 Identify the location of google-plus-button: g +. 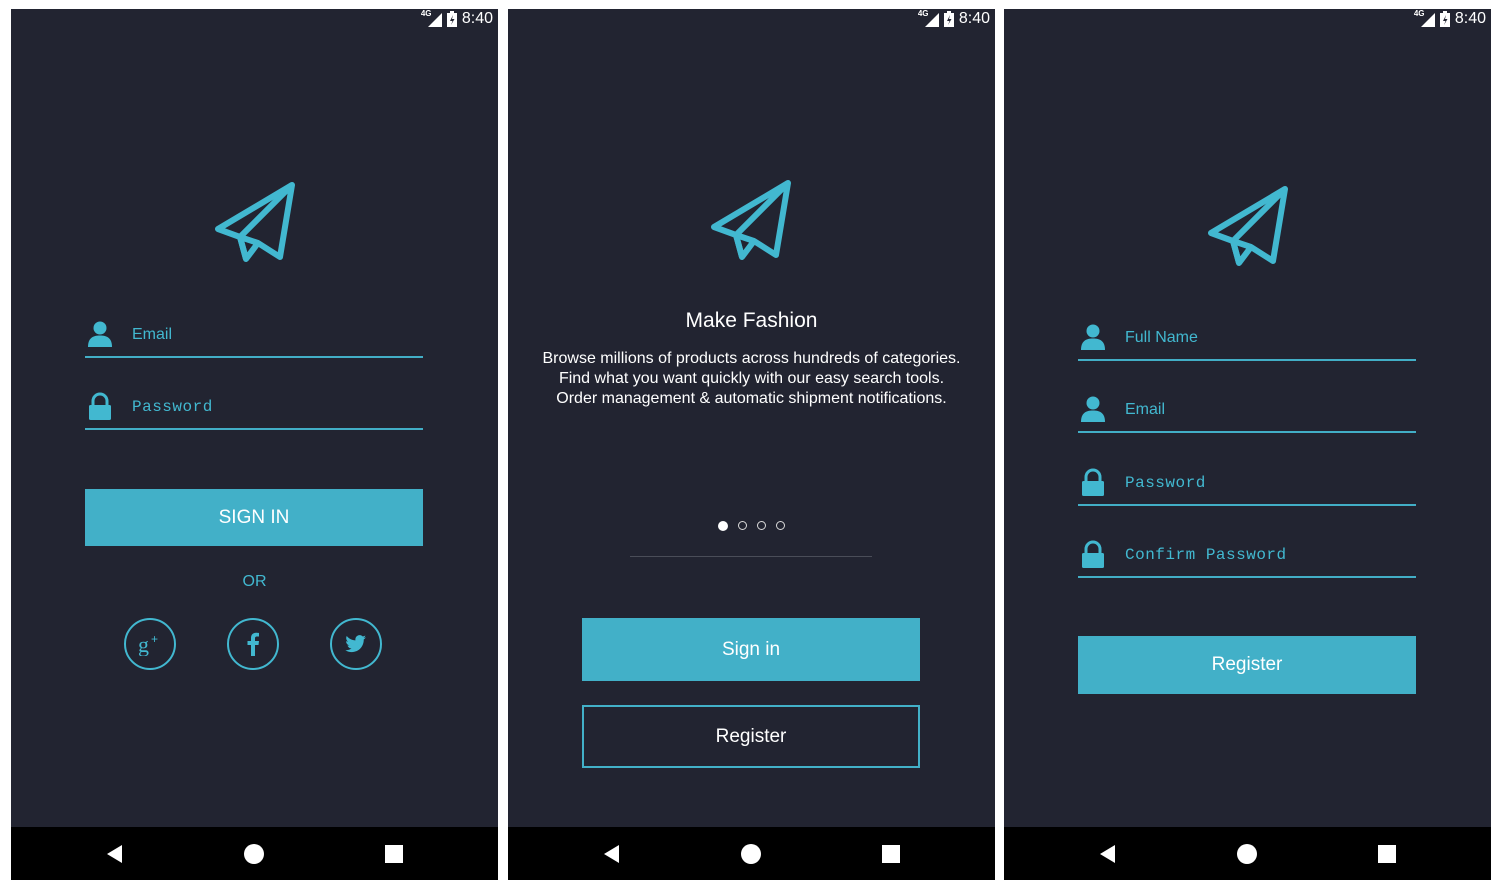
(150, 644).